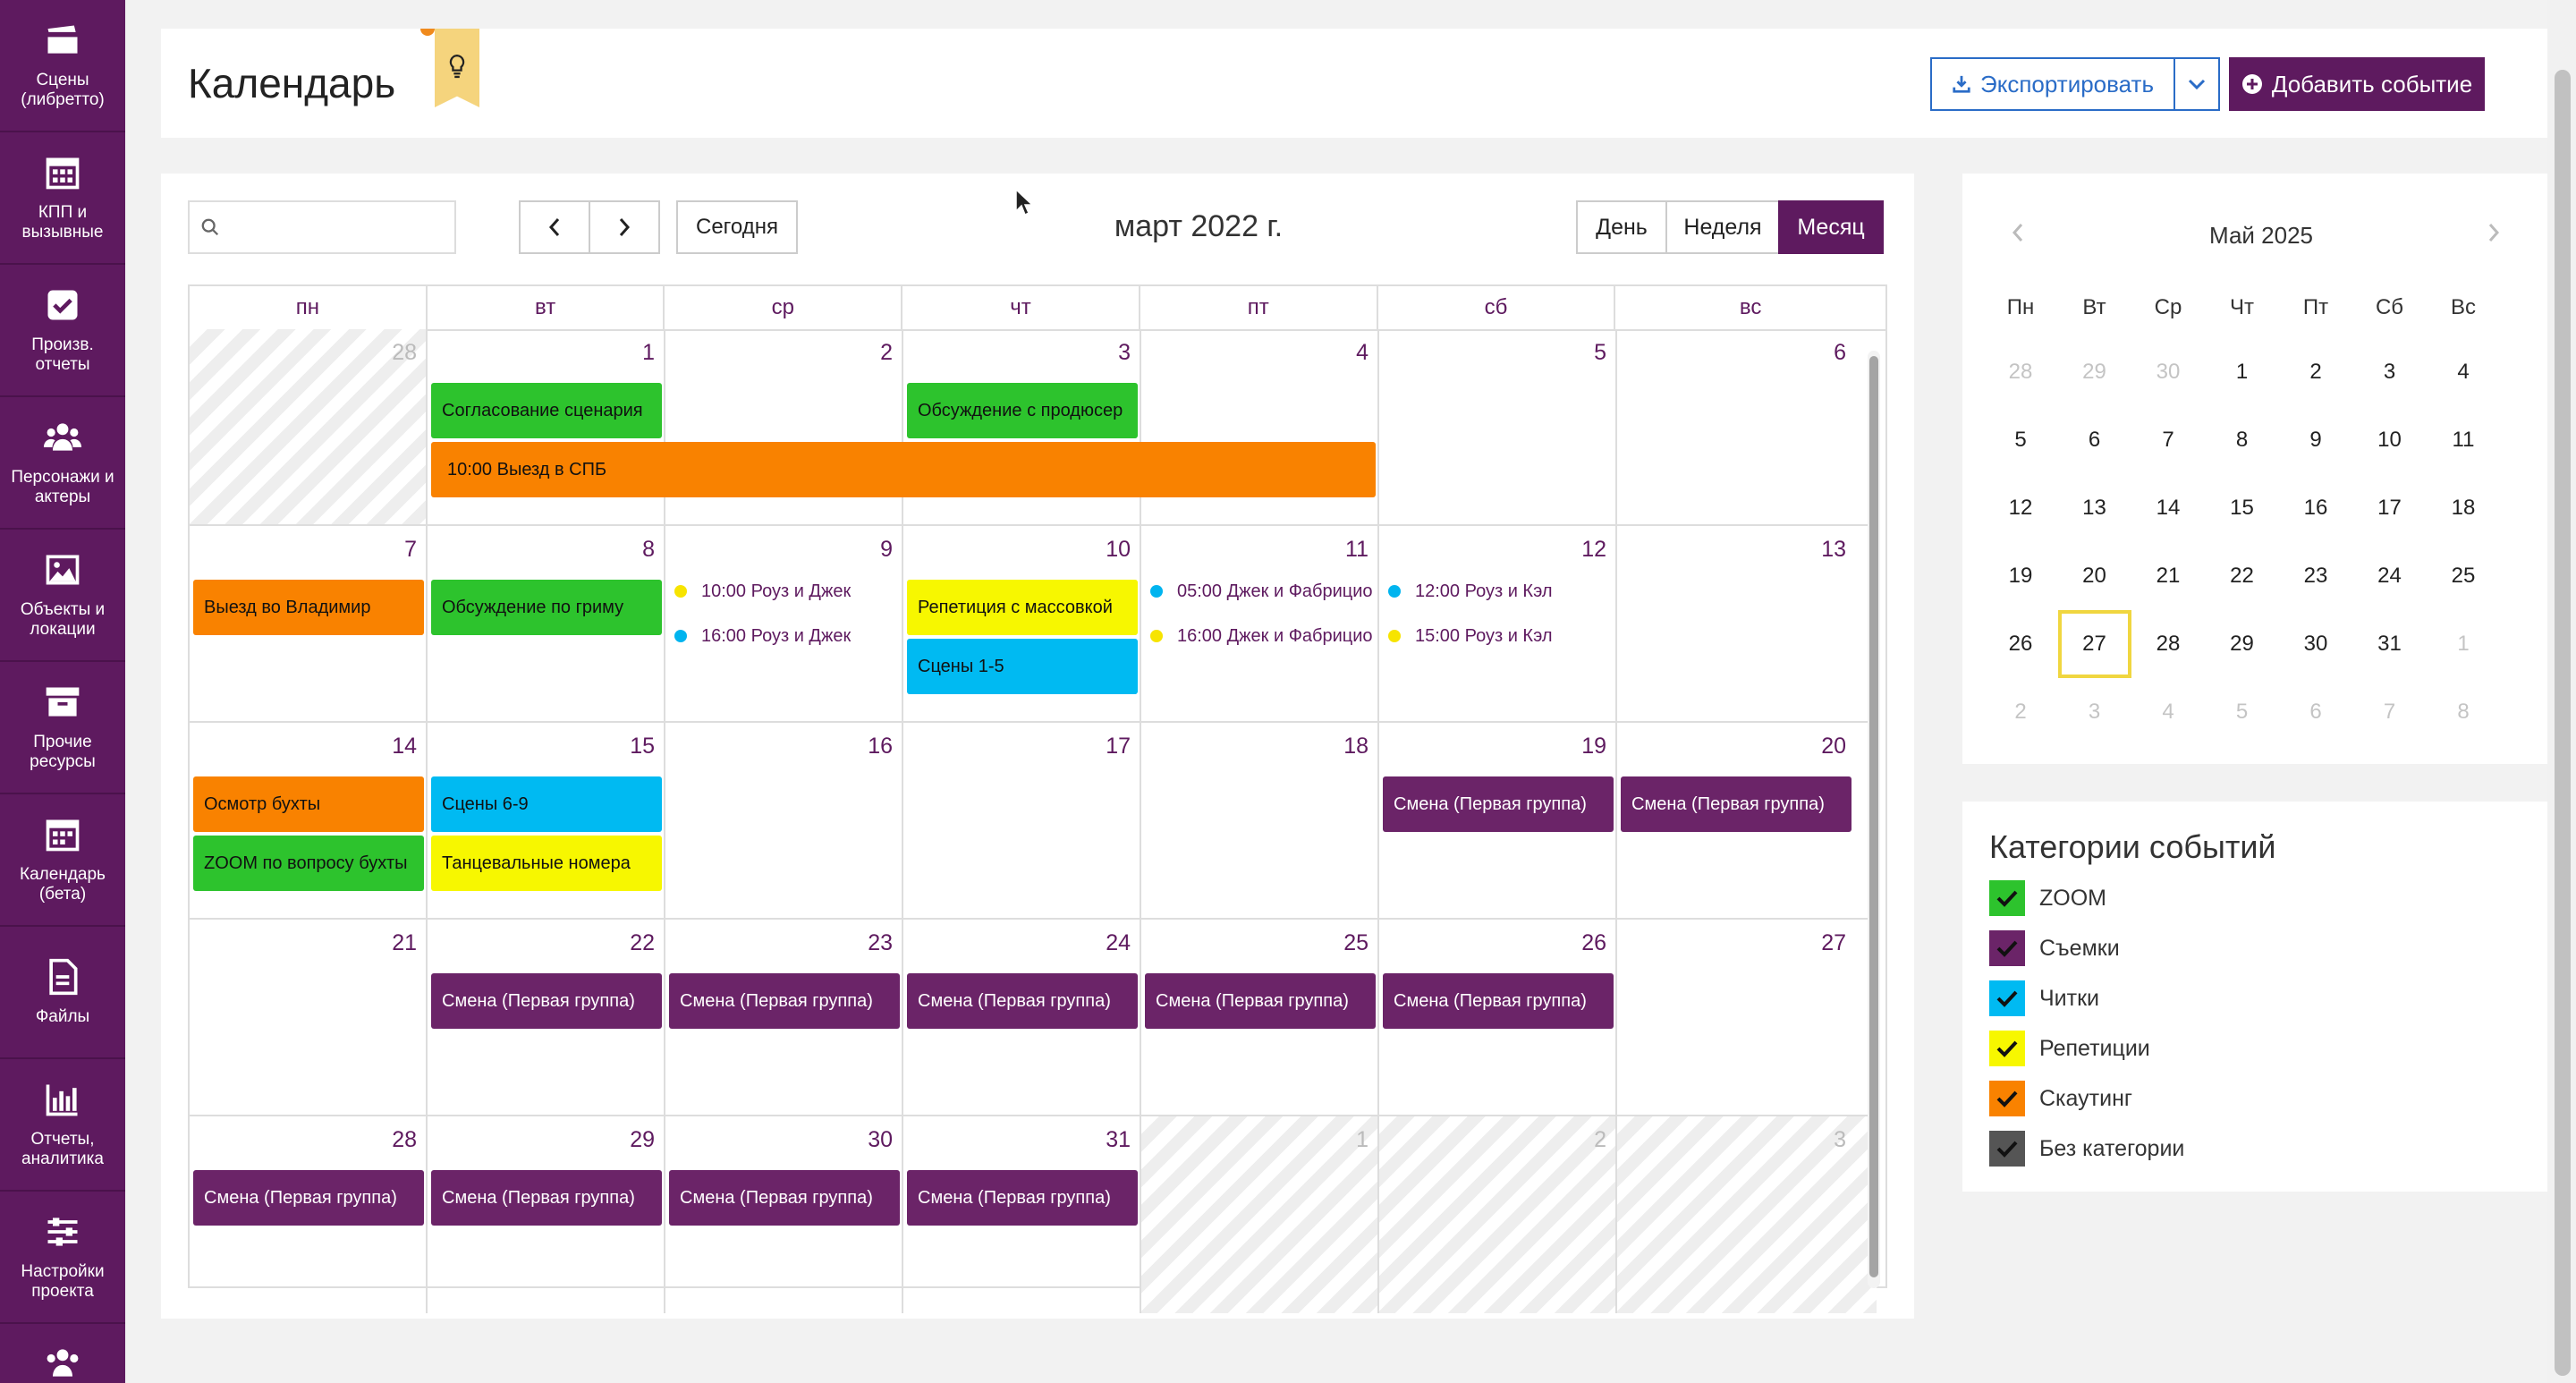  Describe the element at coordinates (1022, 822) in the screenshot. I see `day-cell: 17` at that location.